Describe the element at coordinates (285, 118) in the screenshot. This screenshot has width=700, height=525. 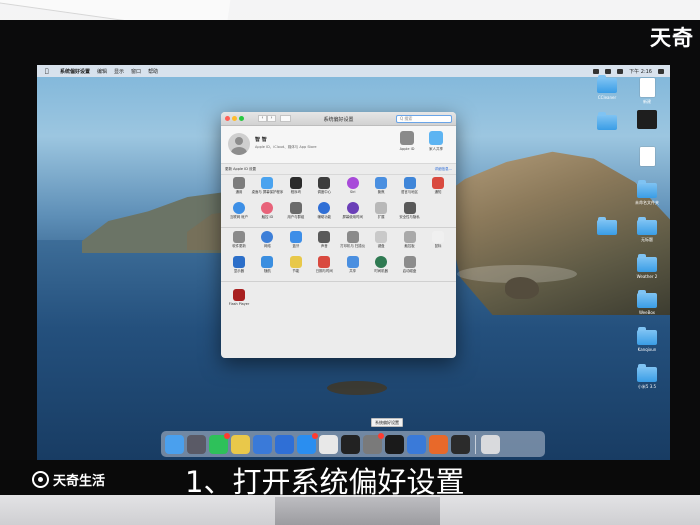
I see `show-all-grid-button` at that location.